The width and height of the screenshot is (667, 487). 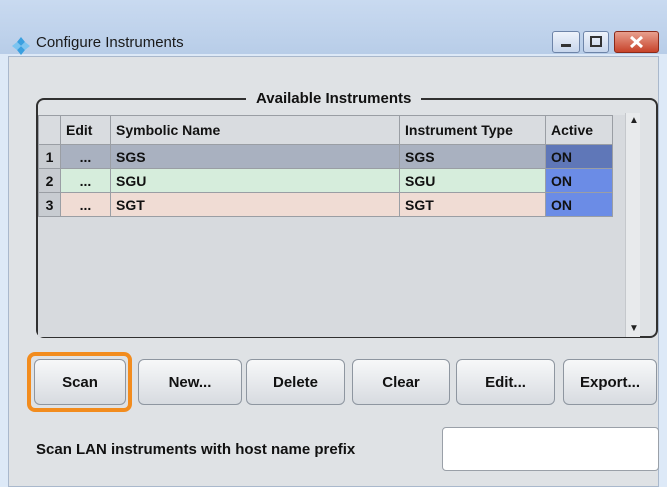 I want to click on table-row: 3 ... SGT SGT ON, so click(x=325, y=204).